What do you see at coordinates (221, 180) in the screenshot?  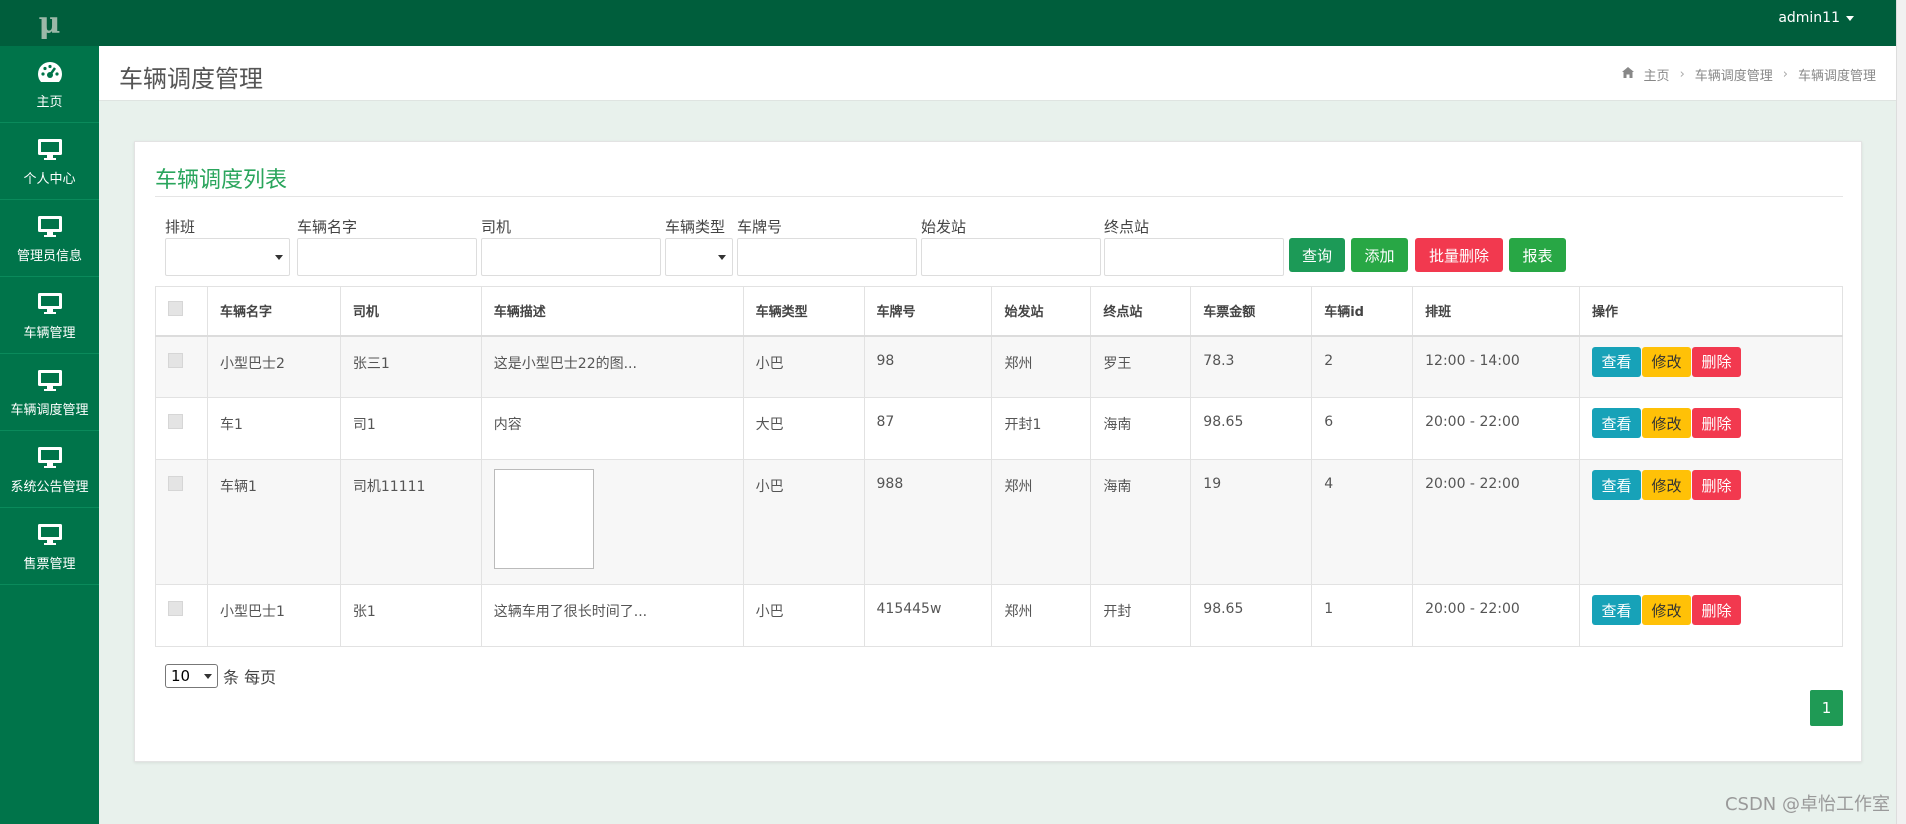 I see `panel-title: 车辆调度列表` at bounding box center [221, 180].